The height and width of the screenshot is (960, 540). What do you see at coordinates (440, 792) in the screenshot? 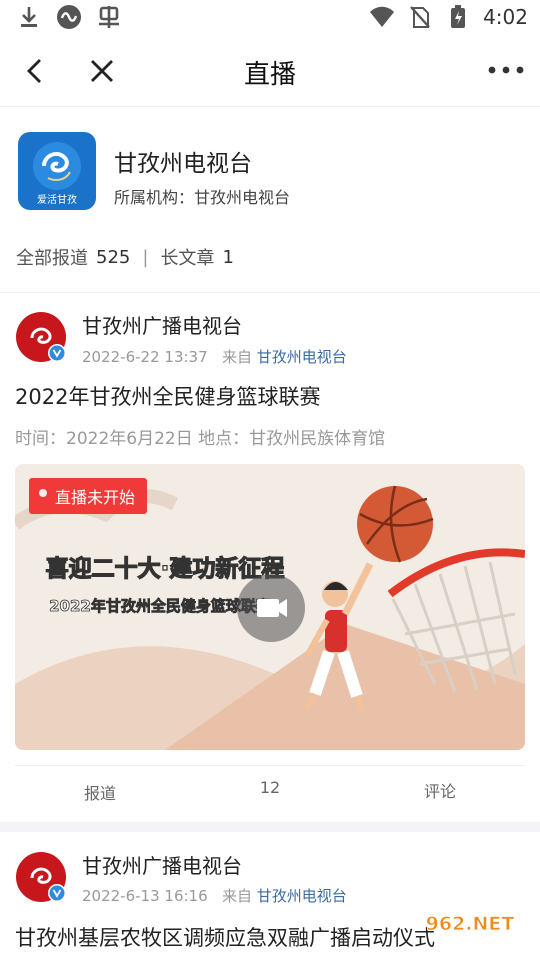
I see `comment-action: 评论` at bounding box center [440, 792].